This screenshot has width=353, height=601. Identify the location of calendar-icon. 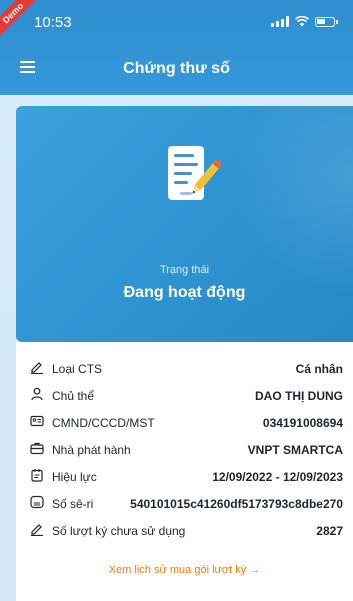
(37, 475).